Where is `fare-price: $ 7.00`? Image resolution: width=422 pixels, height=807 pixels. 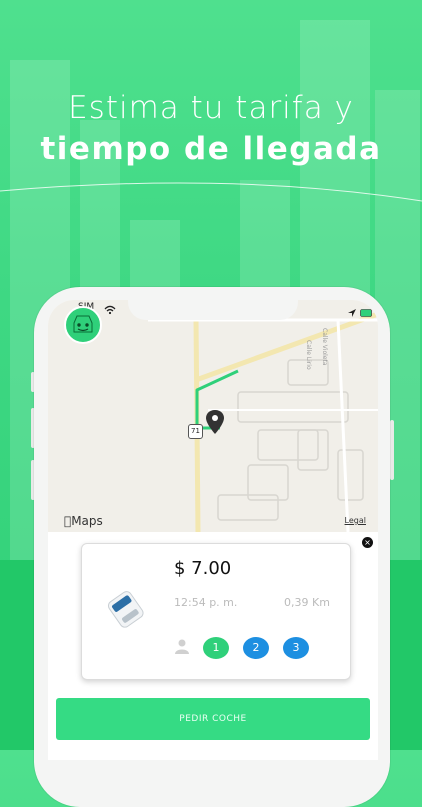 fare-price: $ 7.00 is located at coordinates (203, 568).